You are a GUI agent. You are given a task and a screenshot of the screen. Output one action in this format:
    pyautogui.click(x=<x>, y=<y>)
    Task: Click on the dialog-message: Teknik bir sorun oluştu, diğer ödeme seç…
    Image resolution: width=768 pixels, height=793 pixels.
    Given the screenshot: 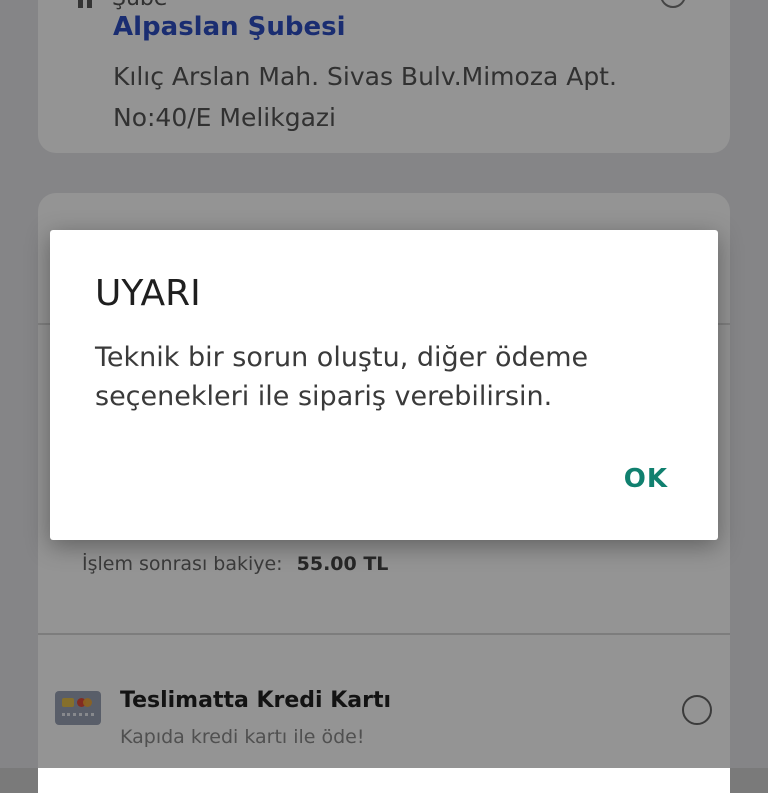 What is the action you would take?
    pyautogui.click(x=342, y=377)
    